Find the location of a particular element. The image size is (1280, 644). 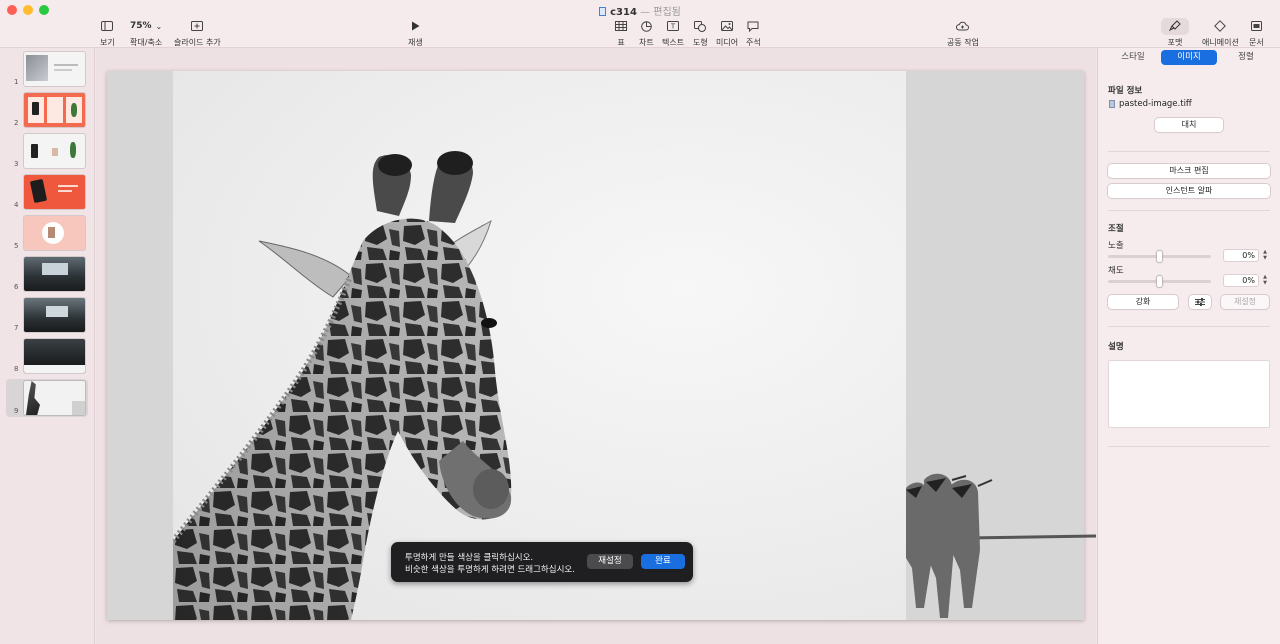

instant-alpha-button: 인스턴트 알파 is located at coordinates (1189, 191).